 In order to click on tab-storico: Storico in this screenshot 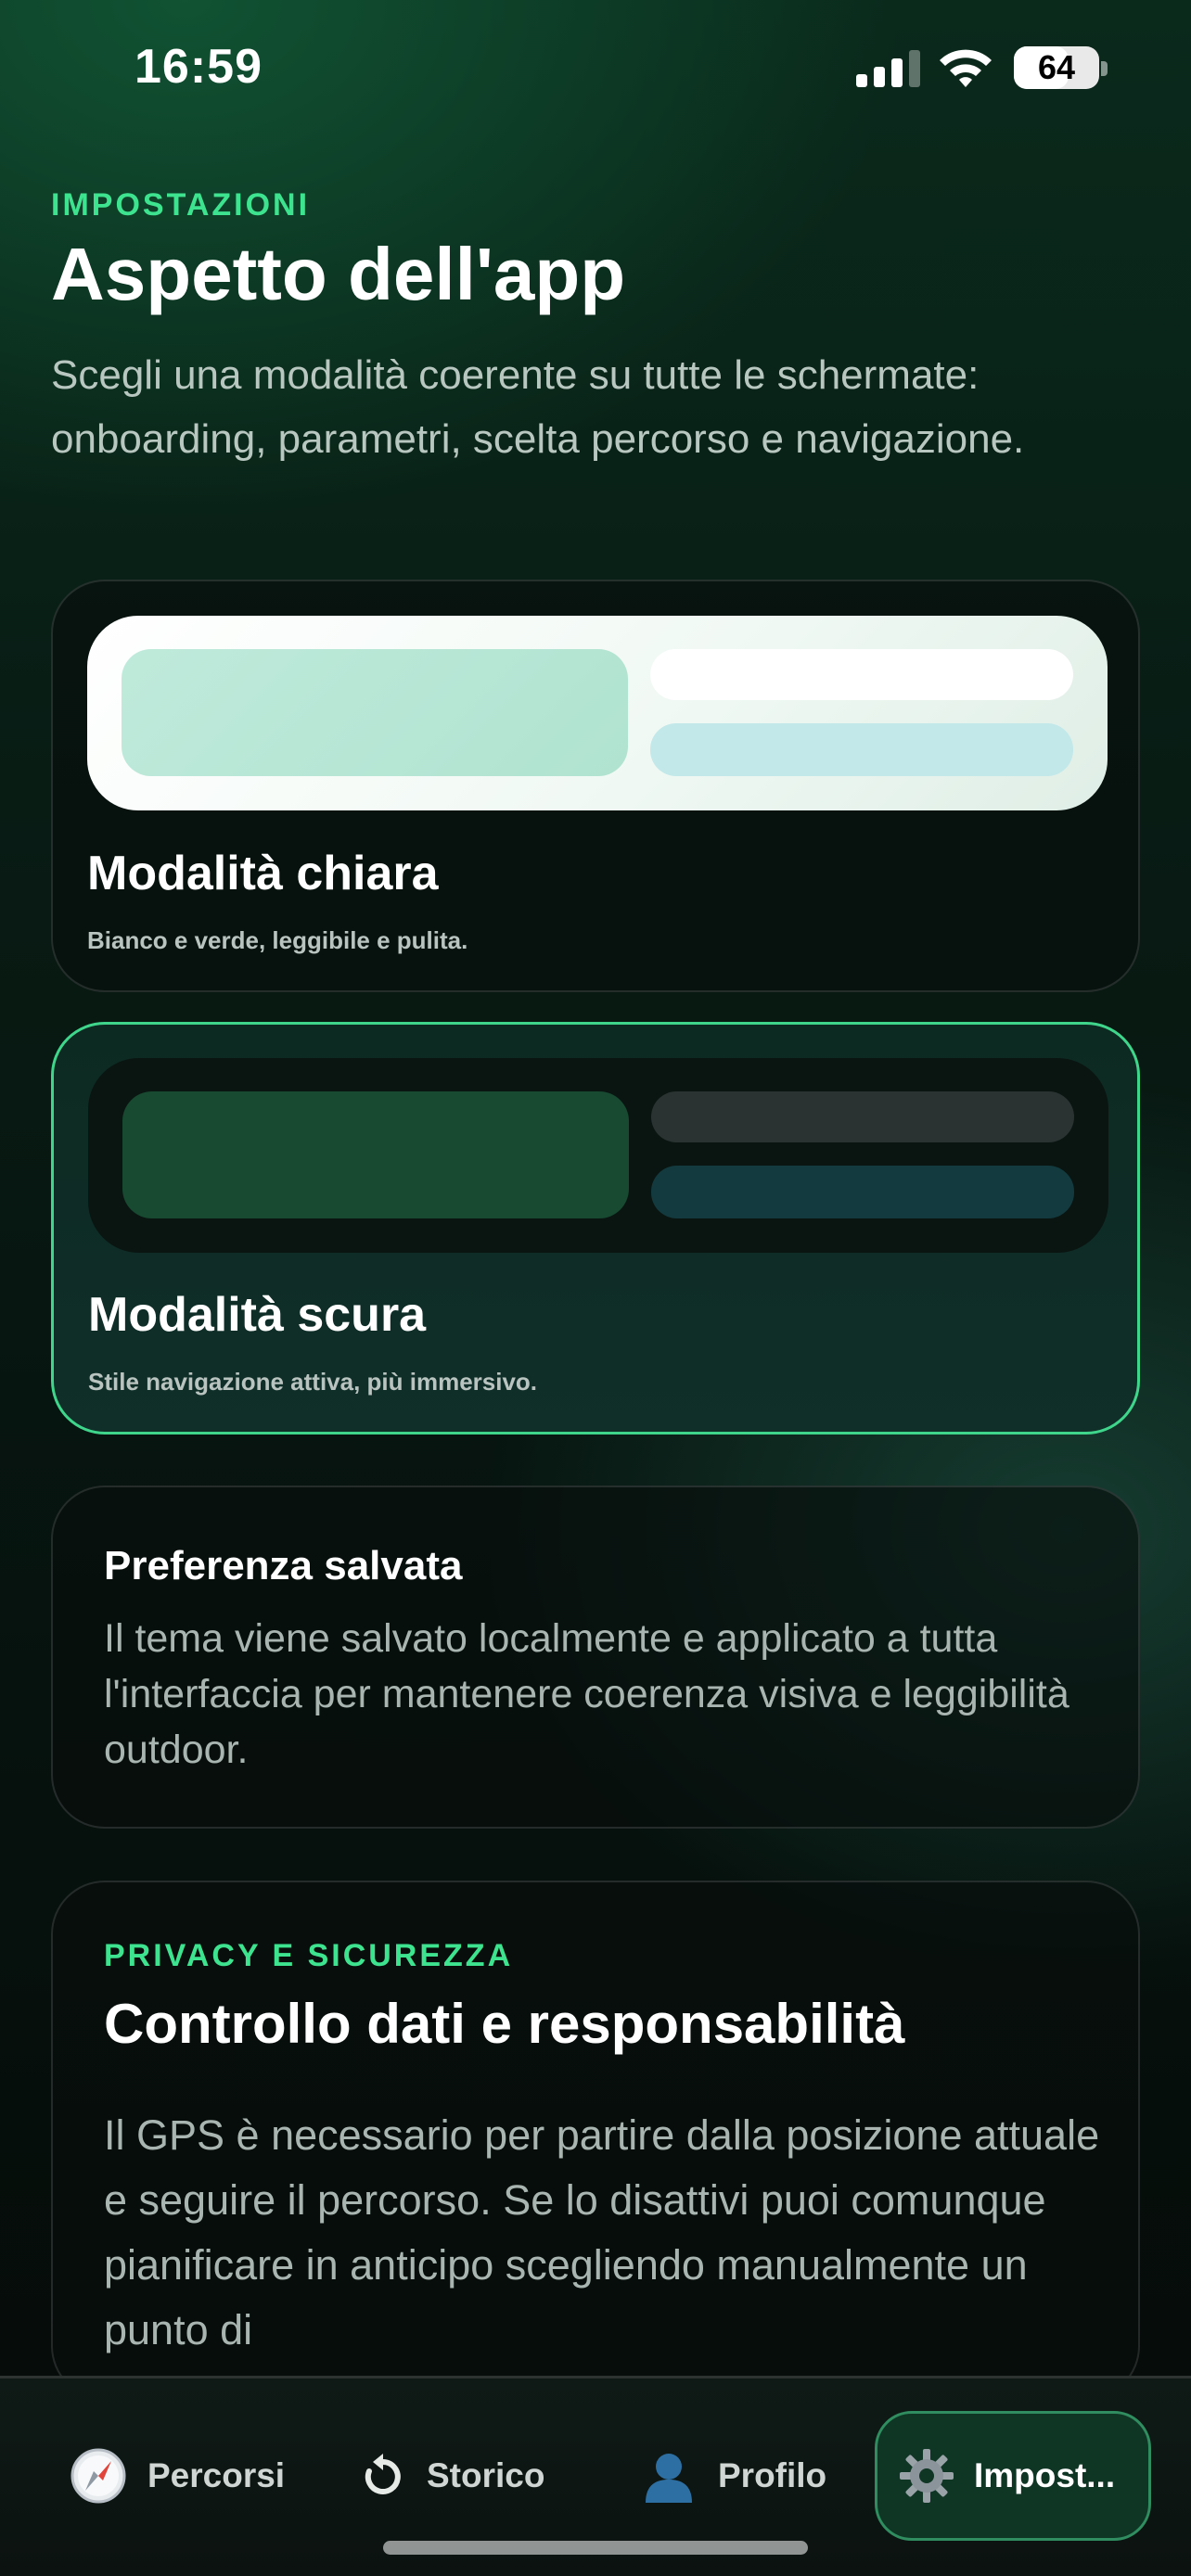, I will do `click(452, 2476)`.